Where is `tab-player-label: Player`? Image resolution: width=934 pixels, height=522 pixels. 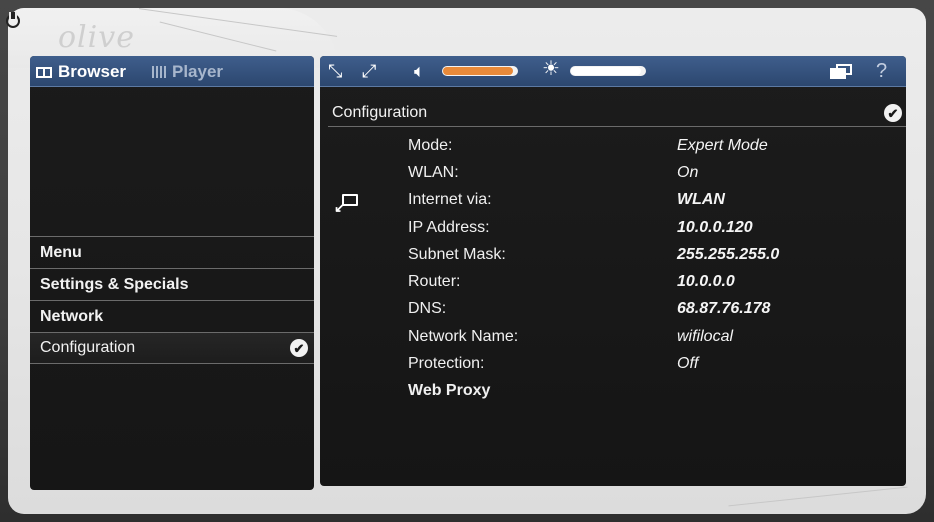 tab-player-label: Player is located at coordinates (198, 71).